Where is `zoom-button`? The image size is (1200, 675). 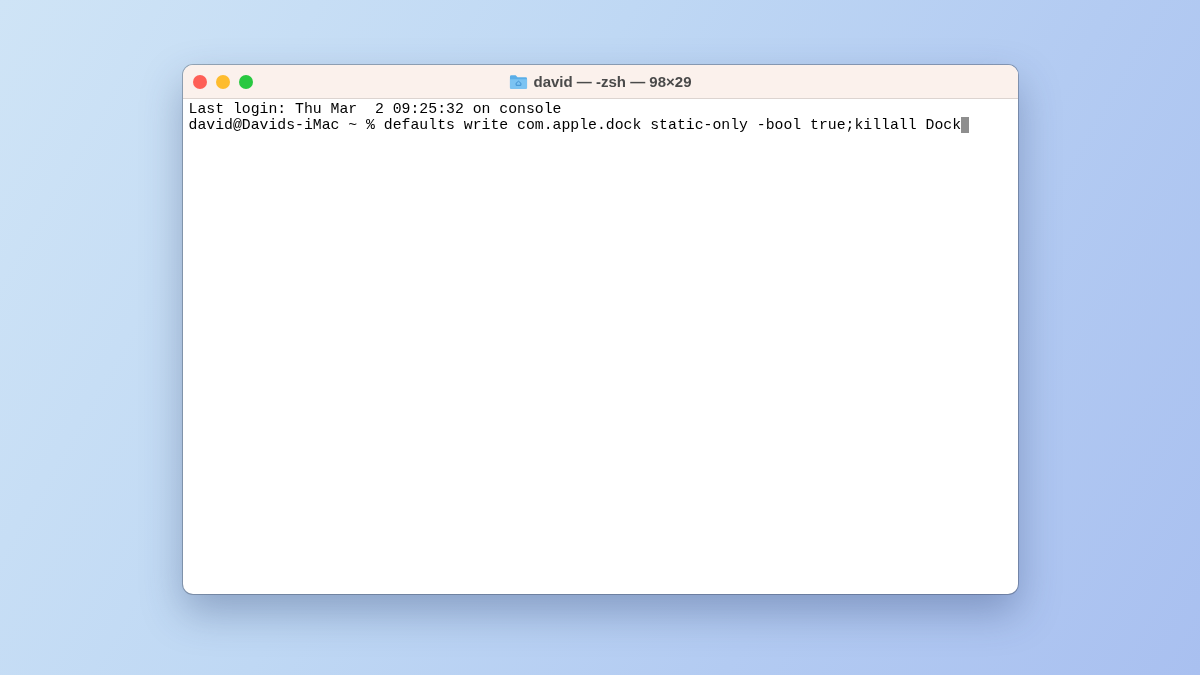
zoom-button is located at coordinates (245, 81).